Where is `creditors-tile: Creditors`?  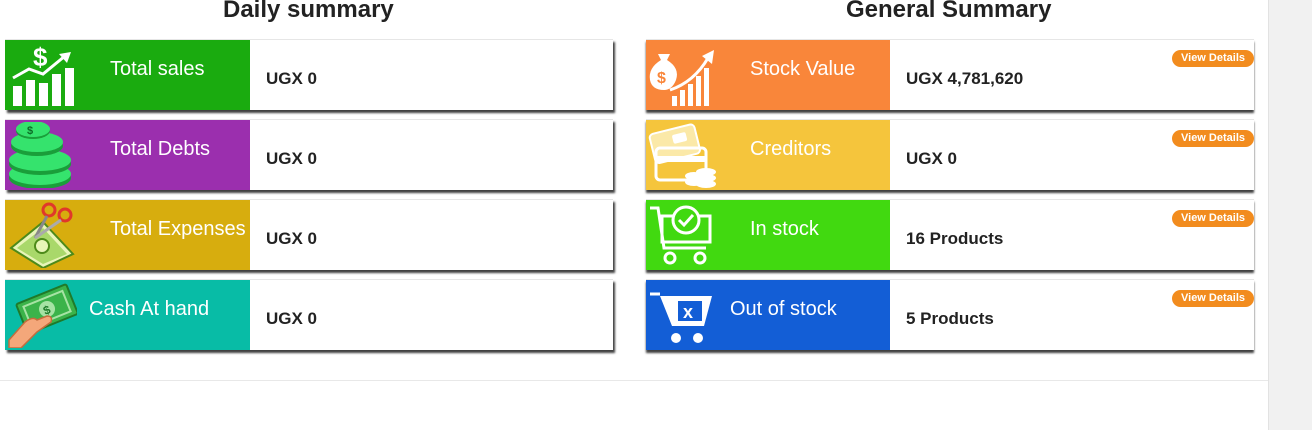
creditors-tile: Creditors is located at coordinates (768, 155).